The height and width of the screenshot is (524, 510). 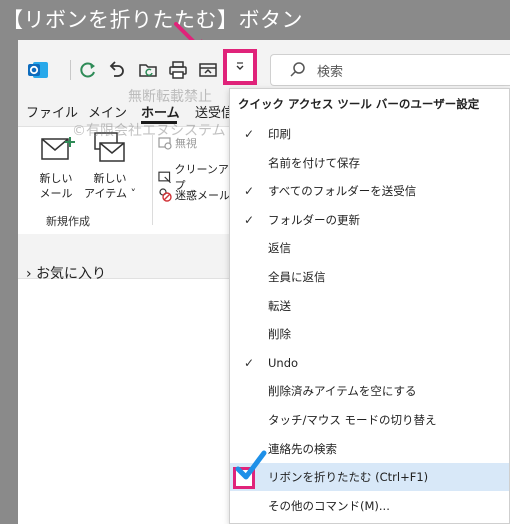 What do you see at coordinates (107, 111) in the screenshot?
I see `tab-main: メイン` at bounding box center [107, 111].